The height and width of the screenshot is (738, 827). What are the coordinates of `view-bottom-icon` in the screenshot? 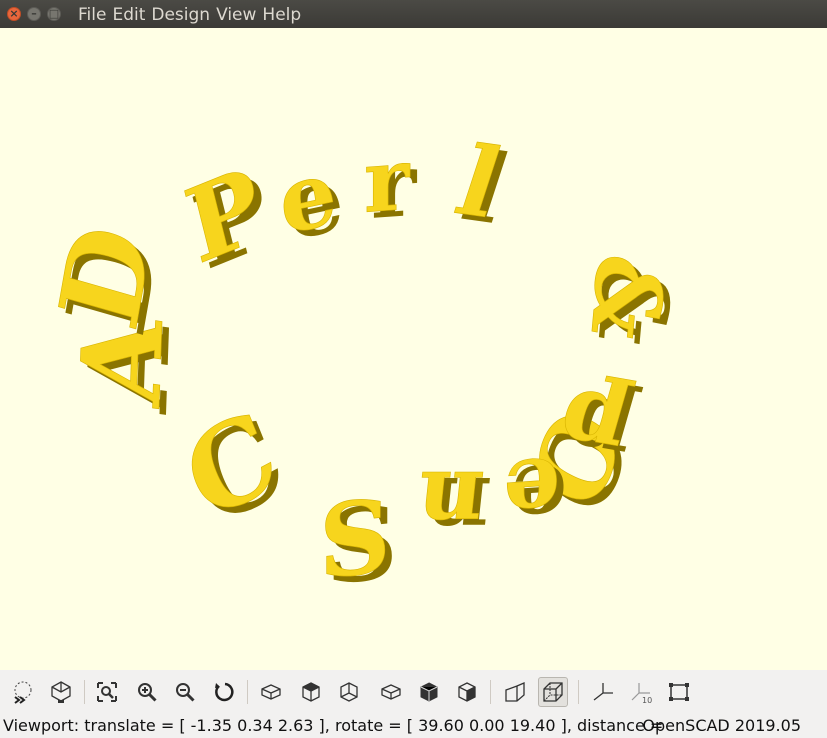 It's located at (349, 692).